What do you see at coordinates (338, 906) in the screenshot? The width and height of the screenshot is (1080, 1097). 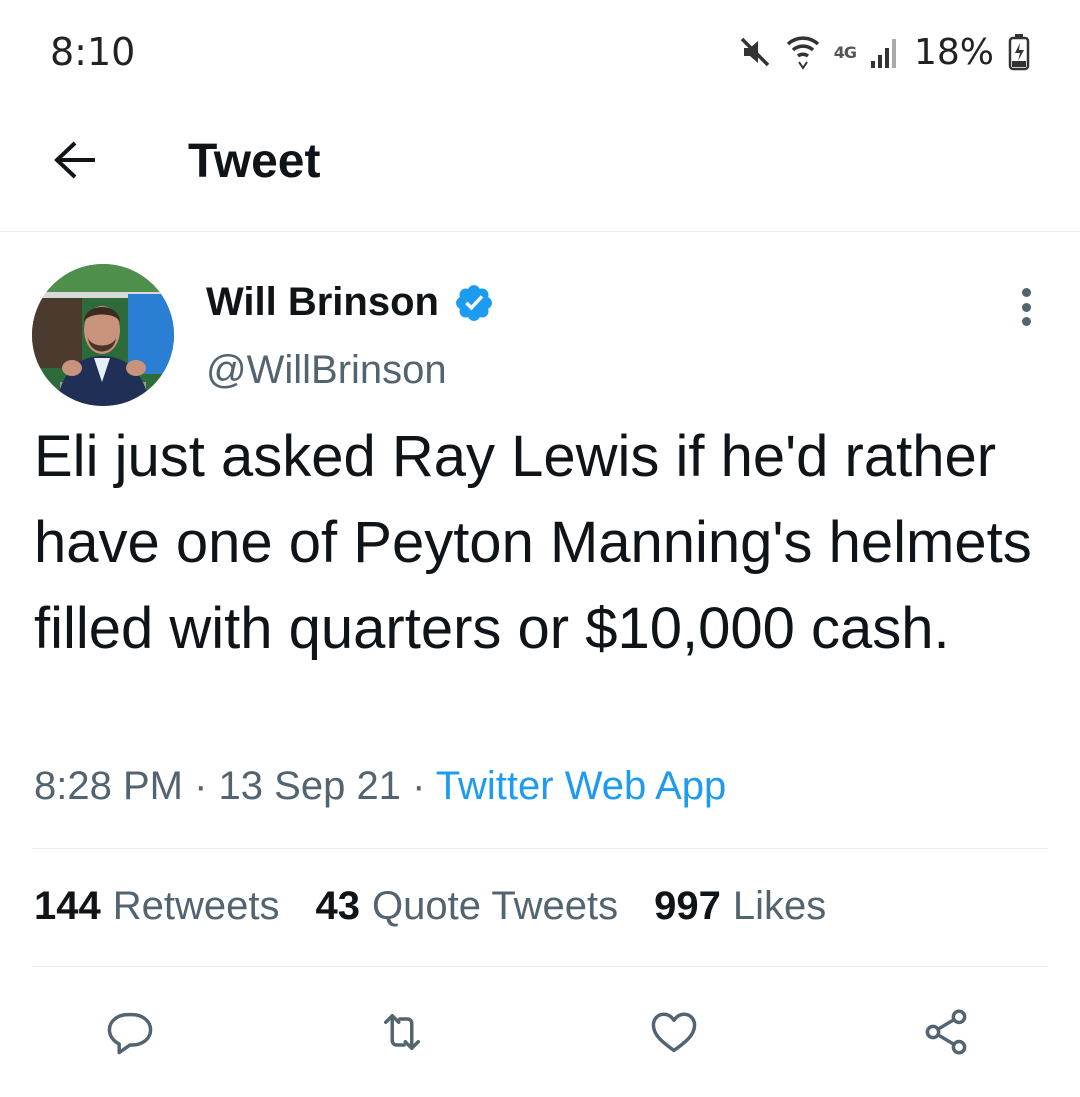 I see `quote-tweets-count: 43` at bounding box center [338, 906].